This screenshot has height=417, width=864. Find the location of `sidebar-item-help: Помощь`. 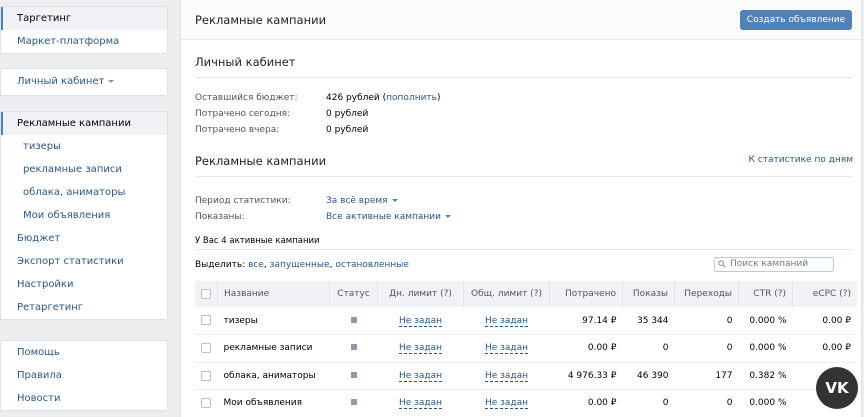

sidebar-item-help: Помощь is located at coordinates (84, 352).